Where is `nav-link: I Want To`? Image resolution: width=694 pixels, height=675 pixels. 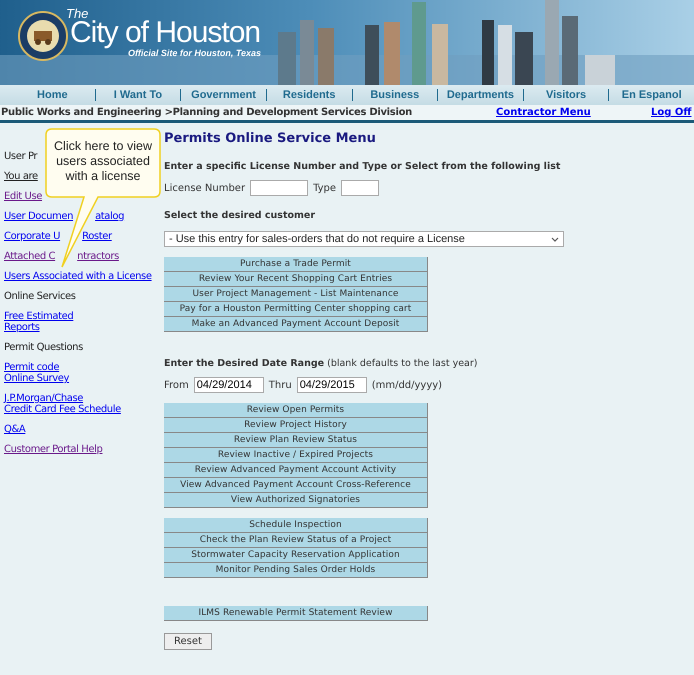 nav-link: I Want To is located at coordinates (137, 95).